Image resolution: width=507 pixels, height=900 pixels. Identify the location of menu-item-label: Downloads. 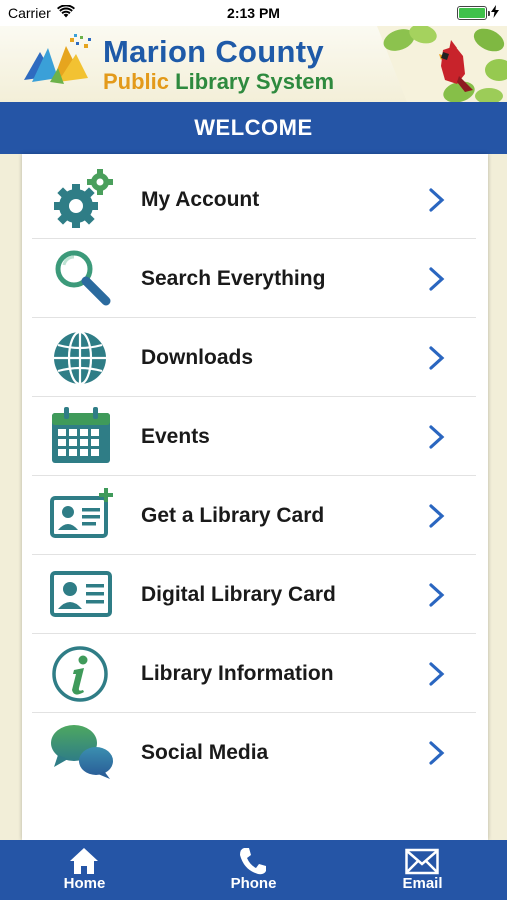
(197, 357).